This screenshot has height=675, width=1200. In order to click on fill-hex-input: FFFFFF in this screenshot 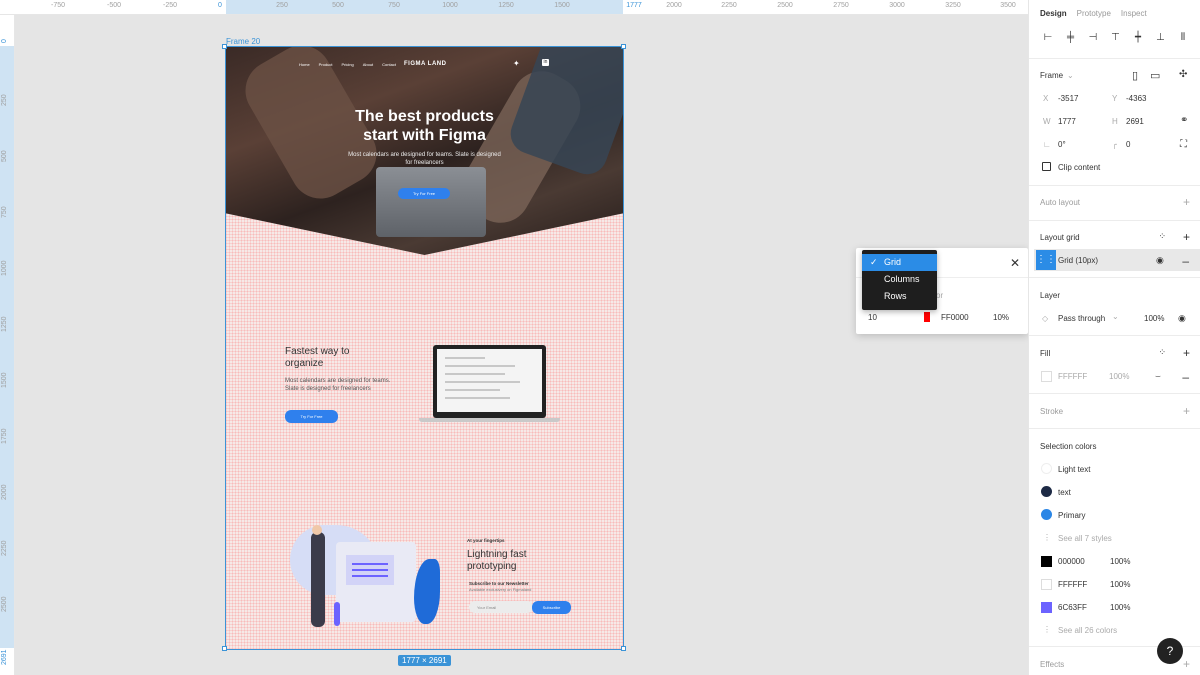, I will do `click(1072, 376)`.